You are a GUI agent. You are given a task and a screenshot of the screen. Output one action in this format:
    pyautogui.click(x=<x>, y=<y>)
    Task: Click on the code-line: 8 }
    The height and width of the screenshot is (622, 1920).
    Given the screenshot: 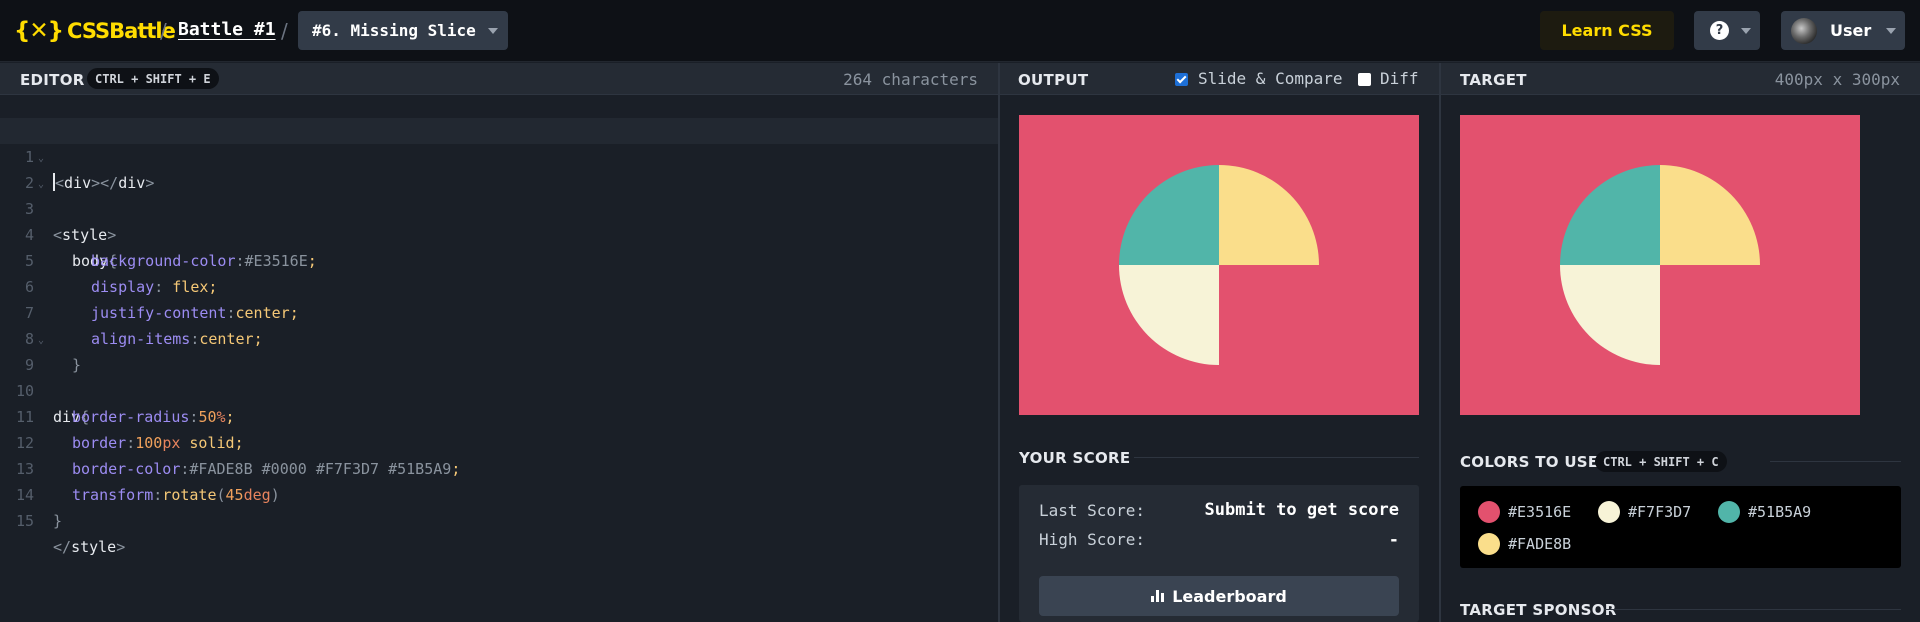 What is the action you would take?
    pyautogui.click(x=499, y=337)
    